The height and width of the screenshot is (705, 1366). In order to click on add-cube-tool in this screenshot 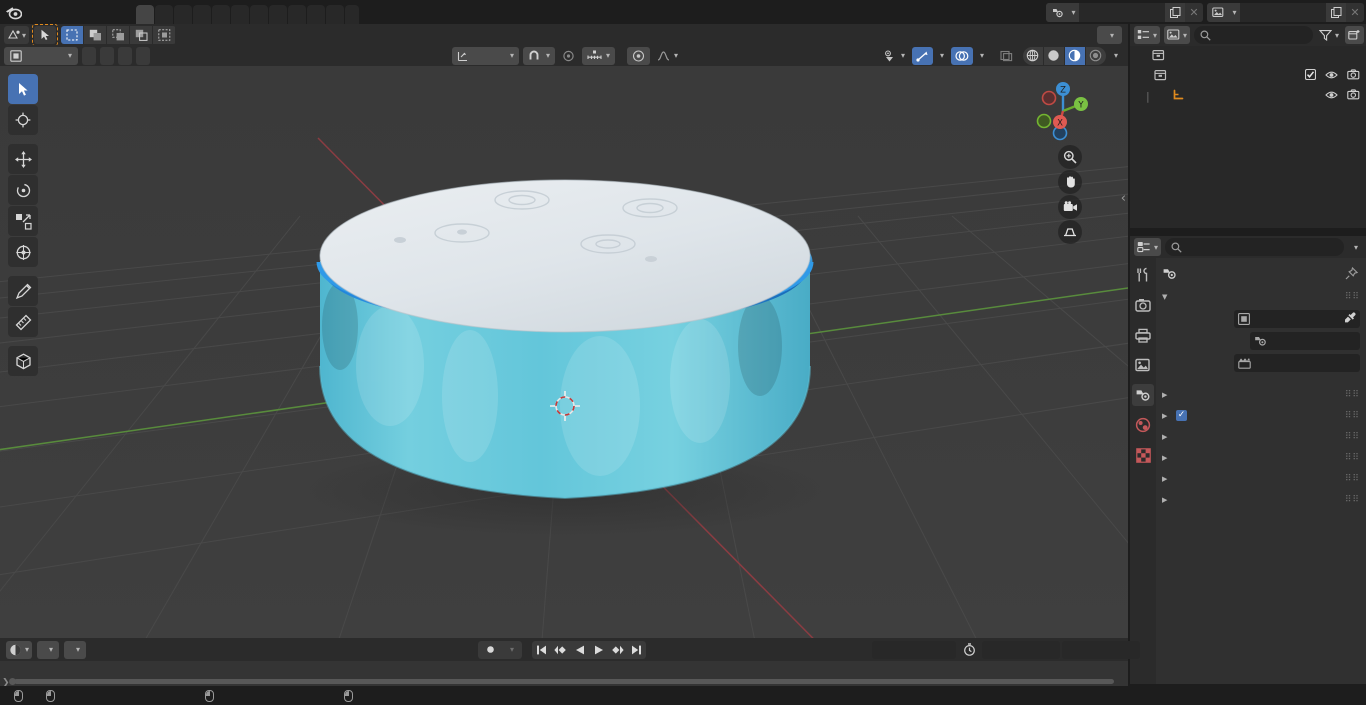, I will do `click(23, 361)`.